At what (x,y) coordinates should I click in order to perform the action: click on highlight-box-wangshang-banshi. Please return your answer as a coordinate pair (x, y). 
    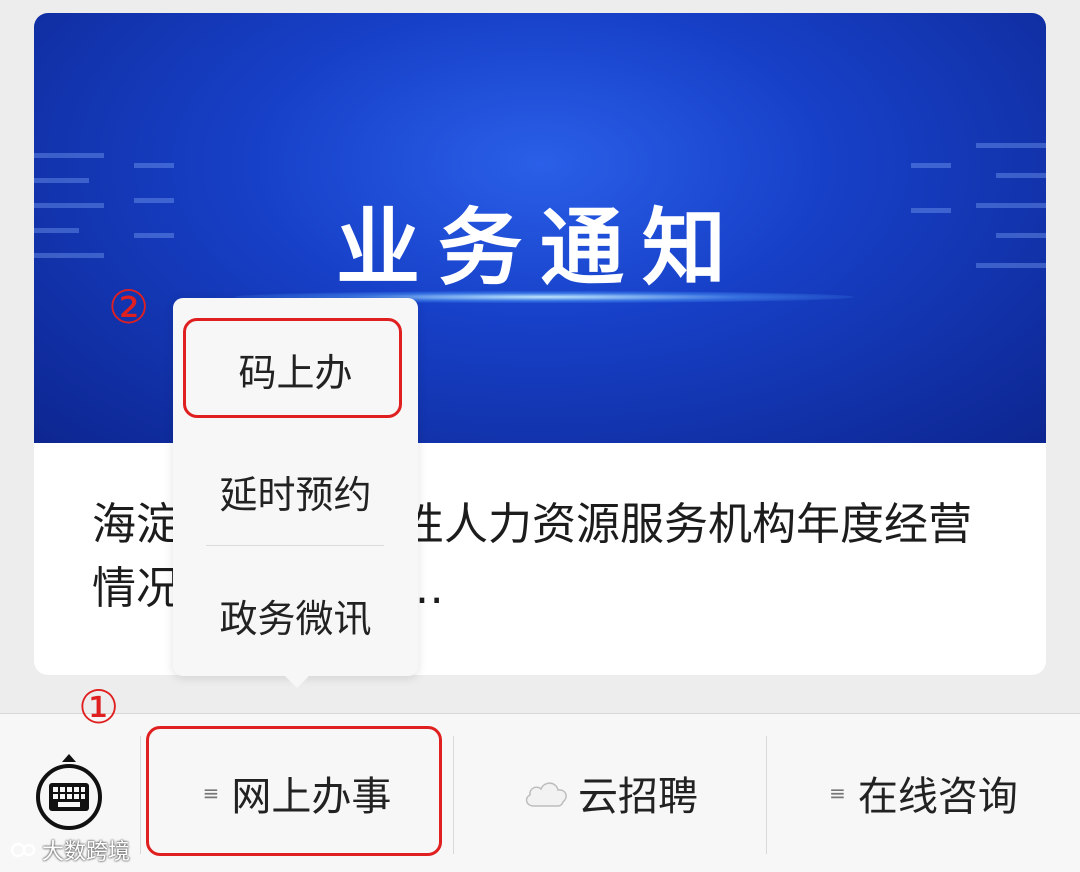
    Looking at the image, I should click on (294, 791).